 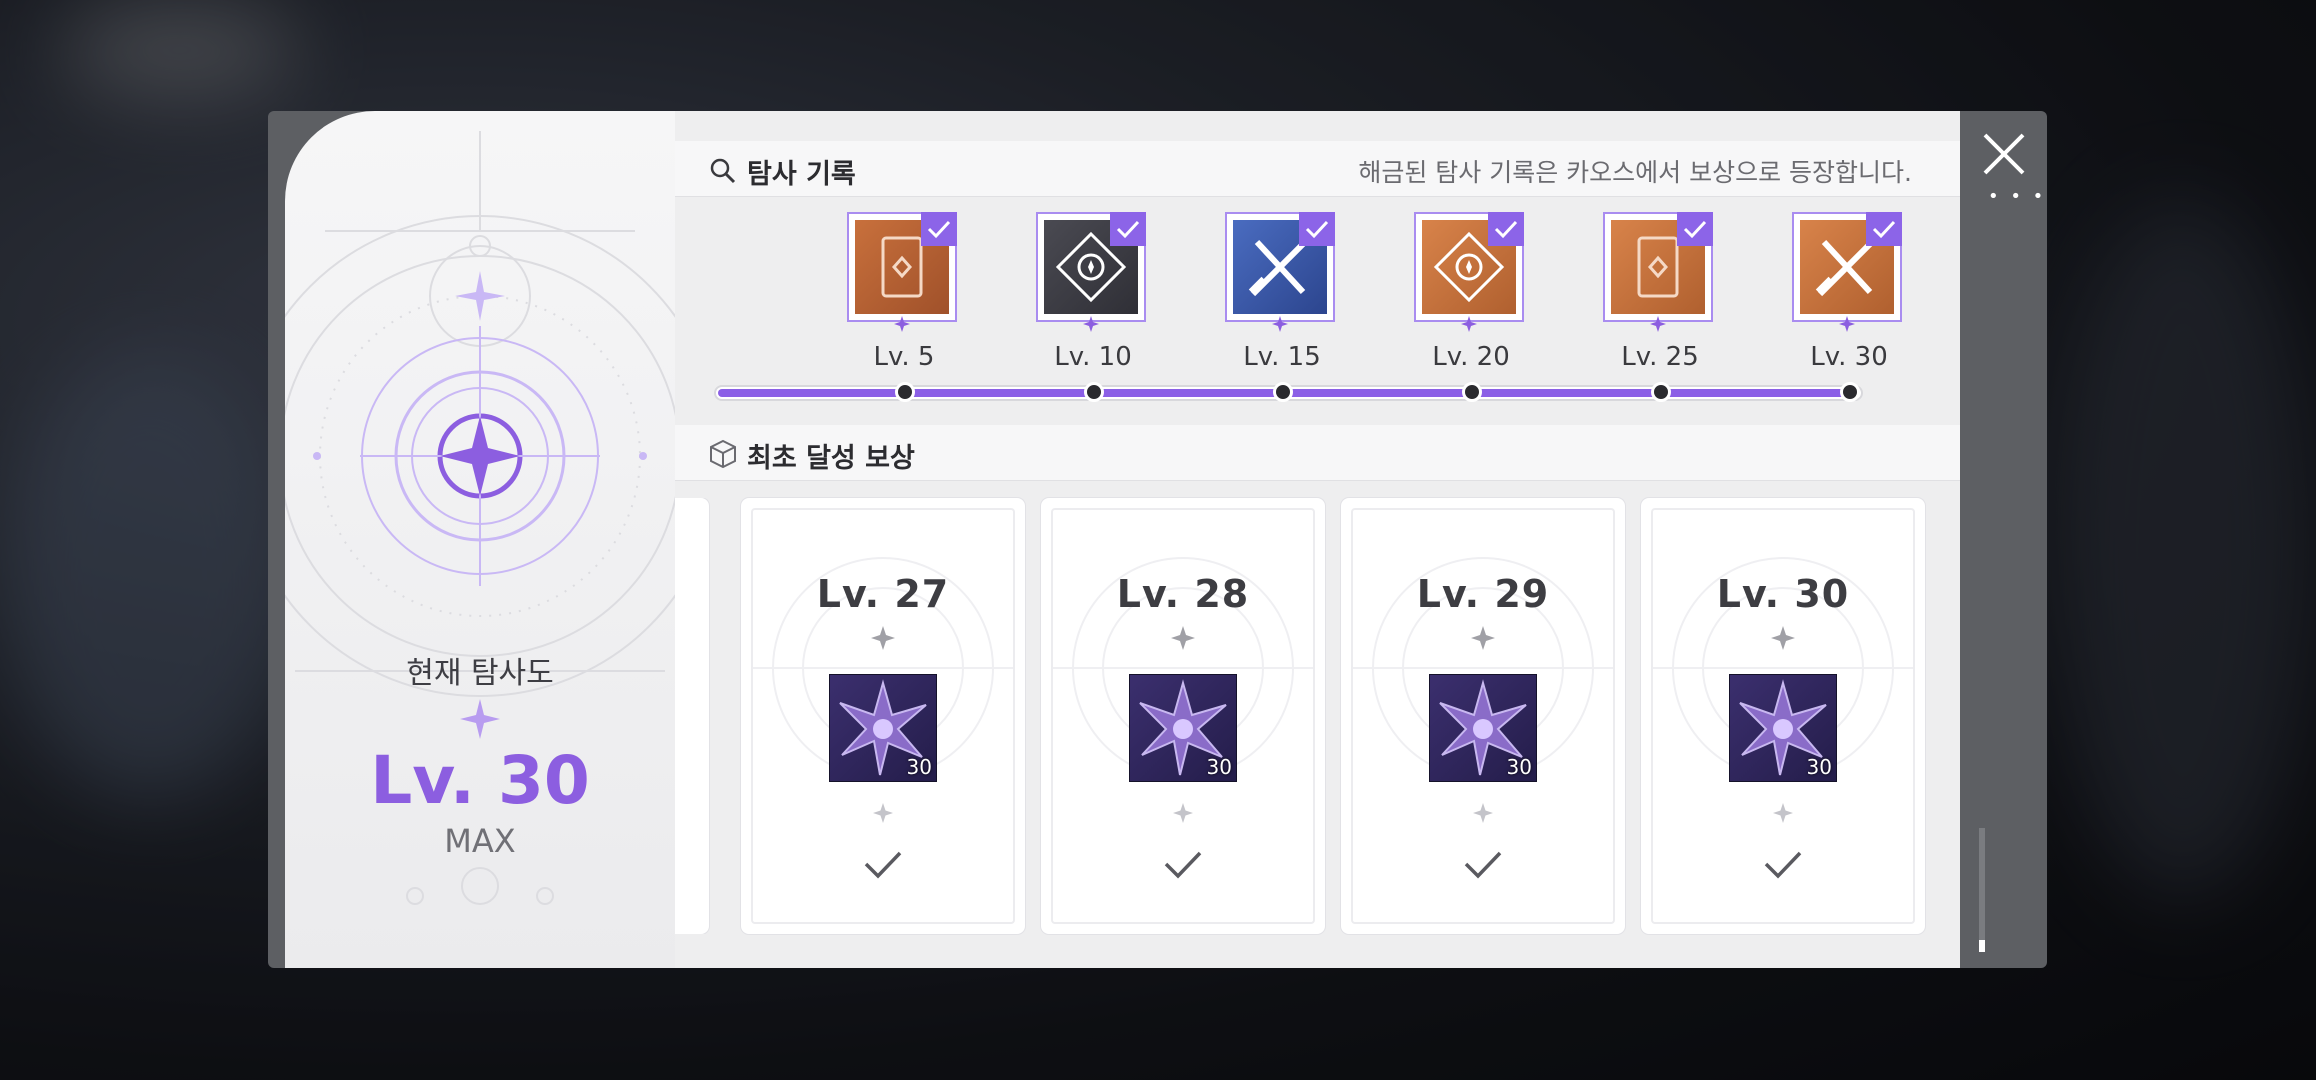 What do you see at coordinates (1849, 357) in the screenshot?
I see `record-level-label: Lv. 30` at bounding box center [1849, 357].